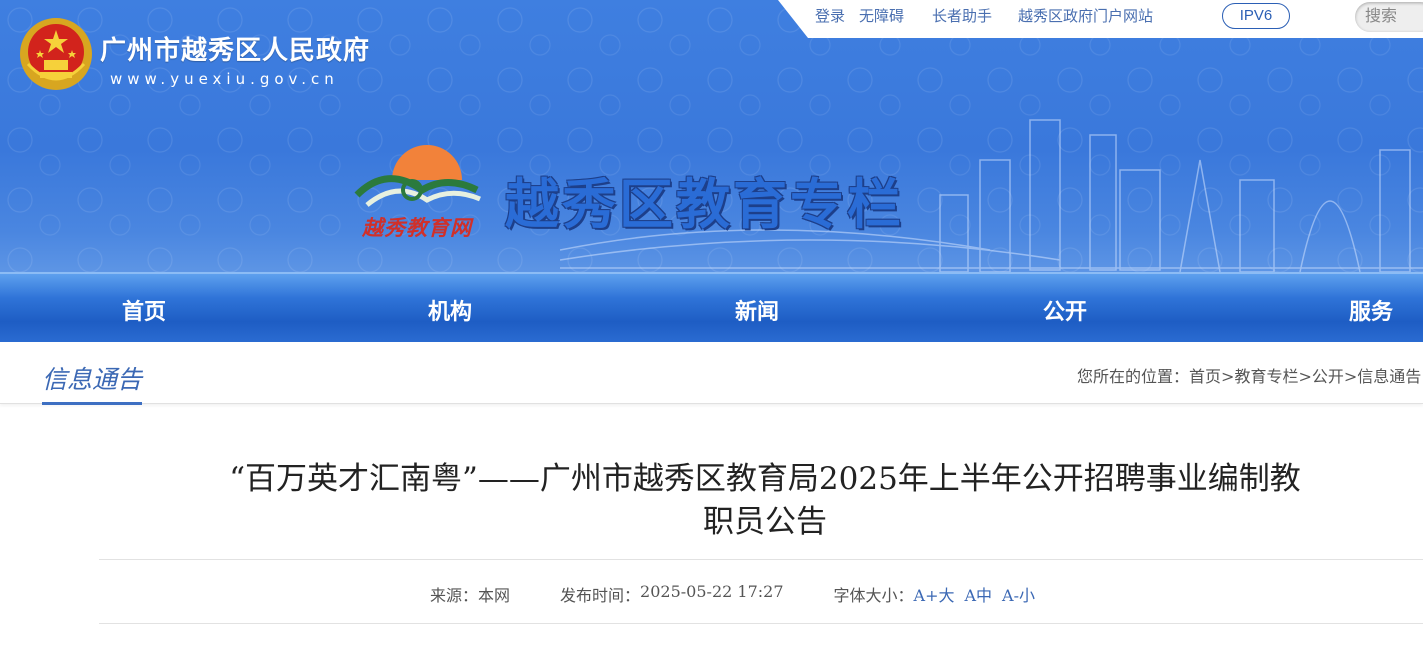 This screenshot has width=1423, height=655. What do you see at coordinates (873, 595) in the screenshot?
I see `font-size-label: 字体大小：` at bounding box center [873, 595].